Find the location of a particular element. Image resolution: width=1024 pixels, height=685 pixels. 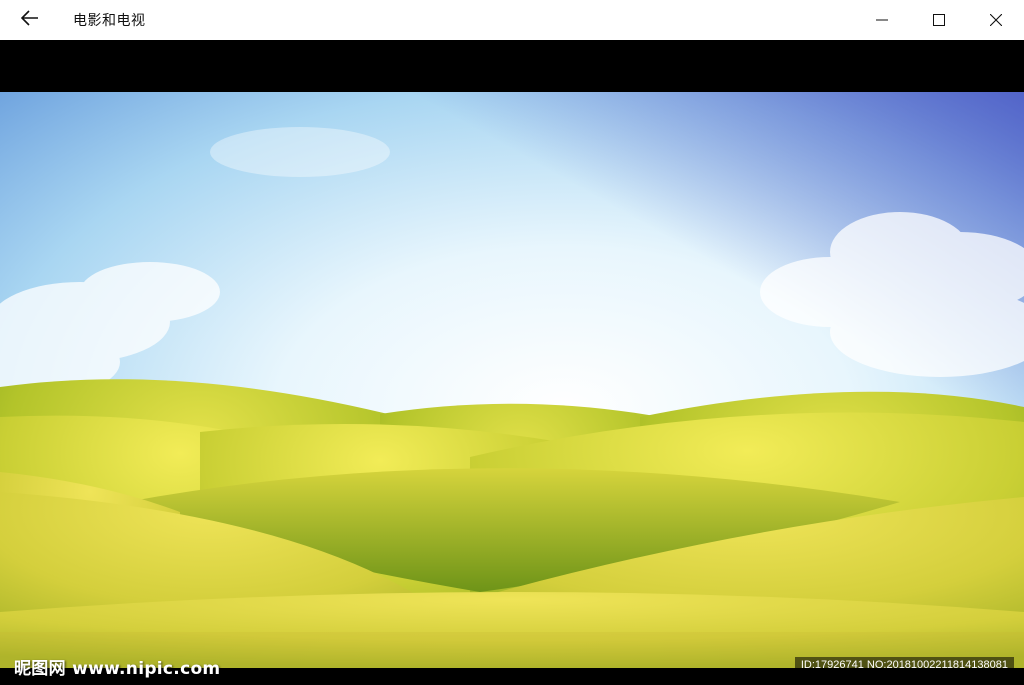

minimize-button is located at coordinates (881, 20).